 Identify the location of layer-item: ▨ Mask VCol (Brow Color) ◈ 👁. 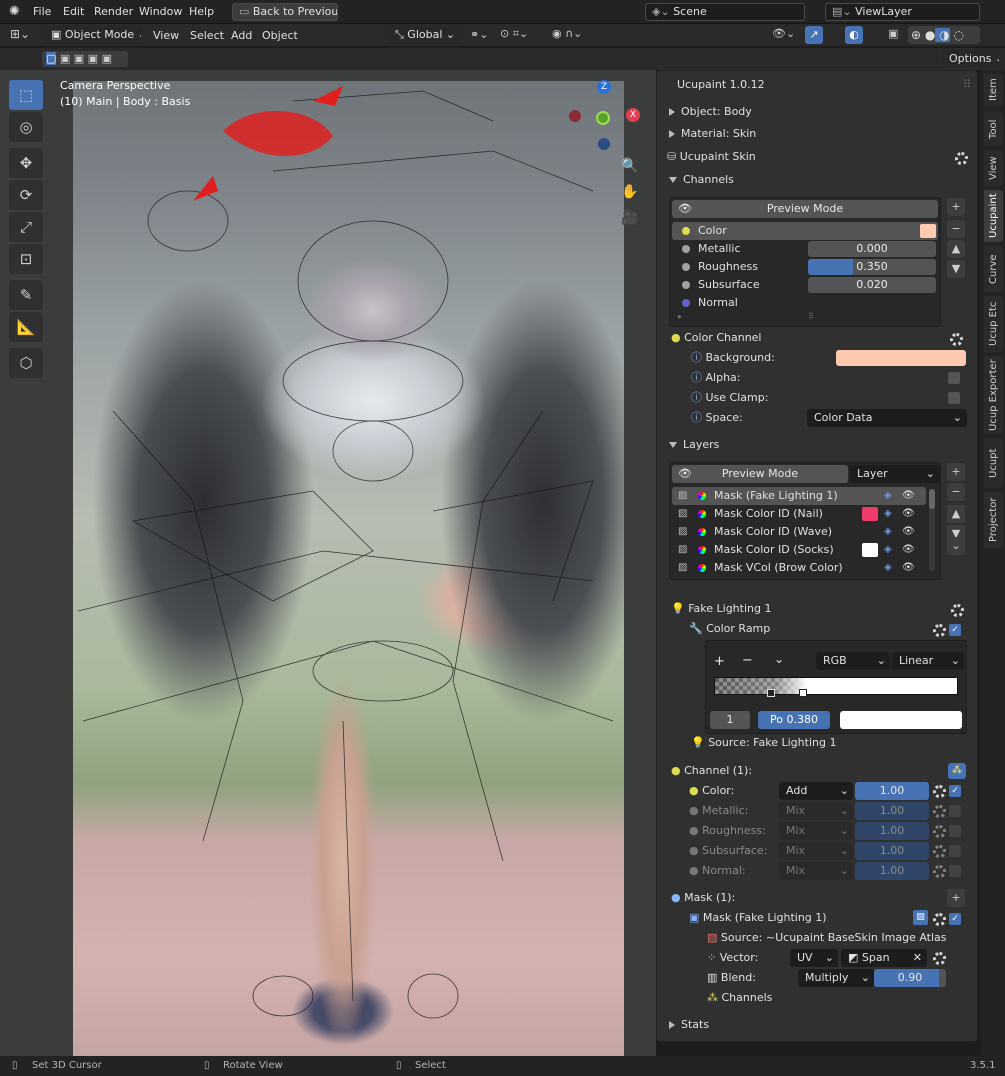
(799, 568).